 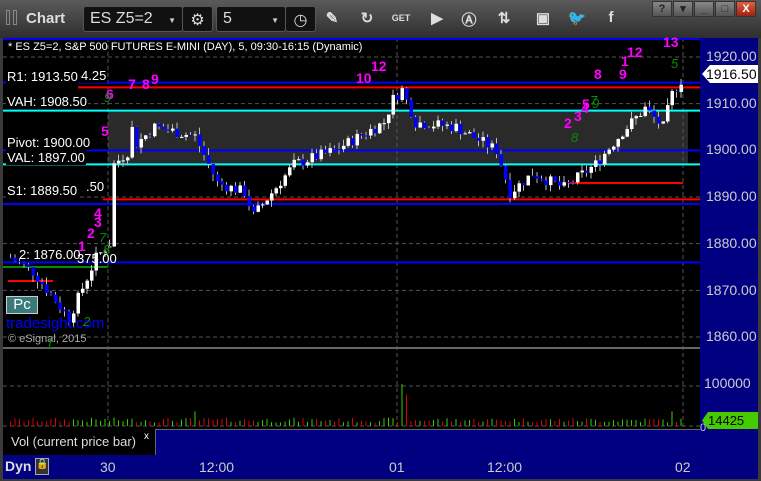 What do you see at coordinates (731, 56) in the screenshot?
I see `price-axis-label: 1920.00` at bounding box center [731, 56].